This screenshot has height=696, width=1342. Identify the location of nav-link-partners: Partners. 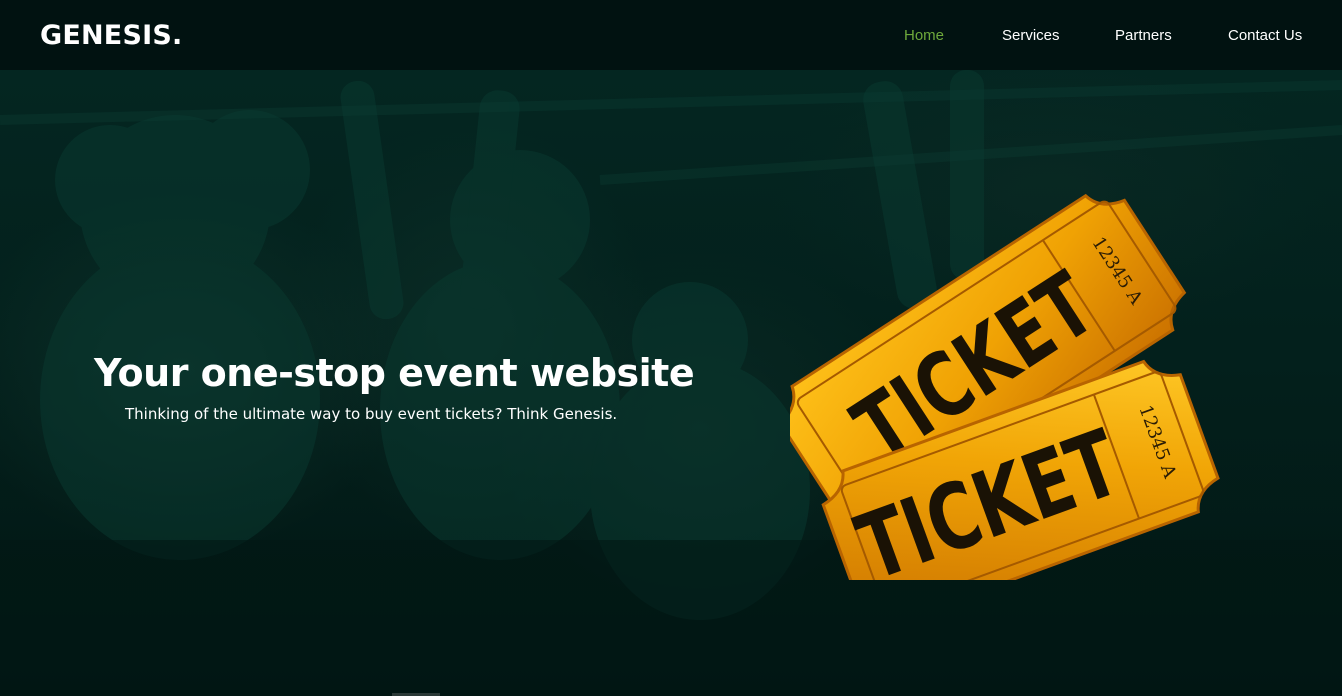
(1143, 35).